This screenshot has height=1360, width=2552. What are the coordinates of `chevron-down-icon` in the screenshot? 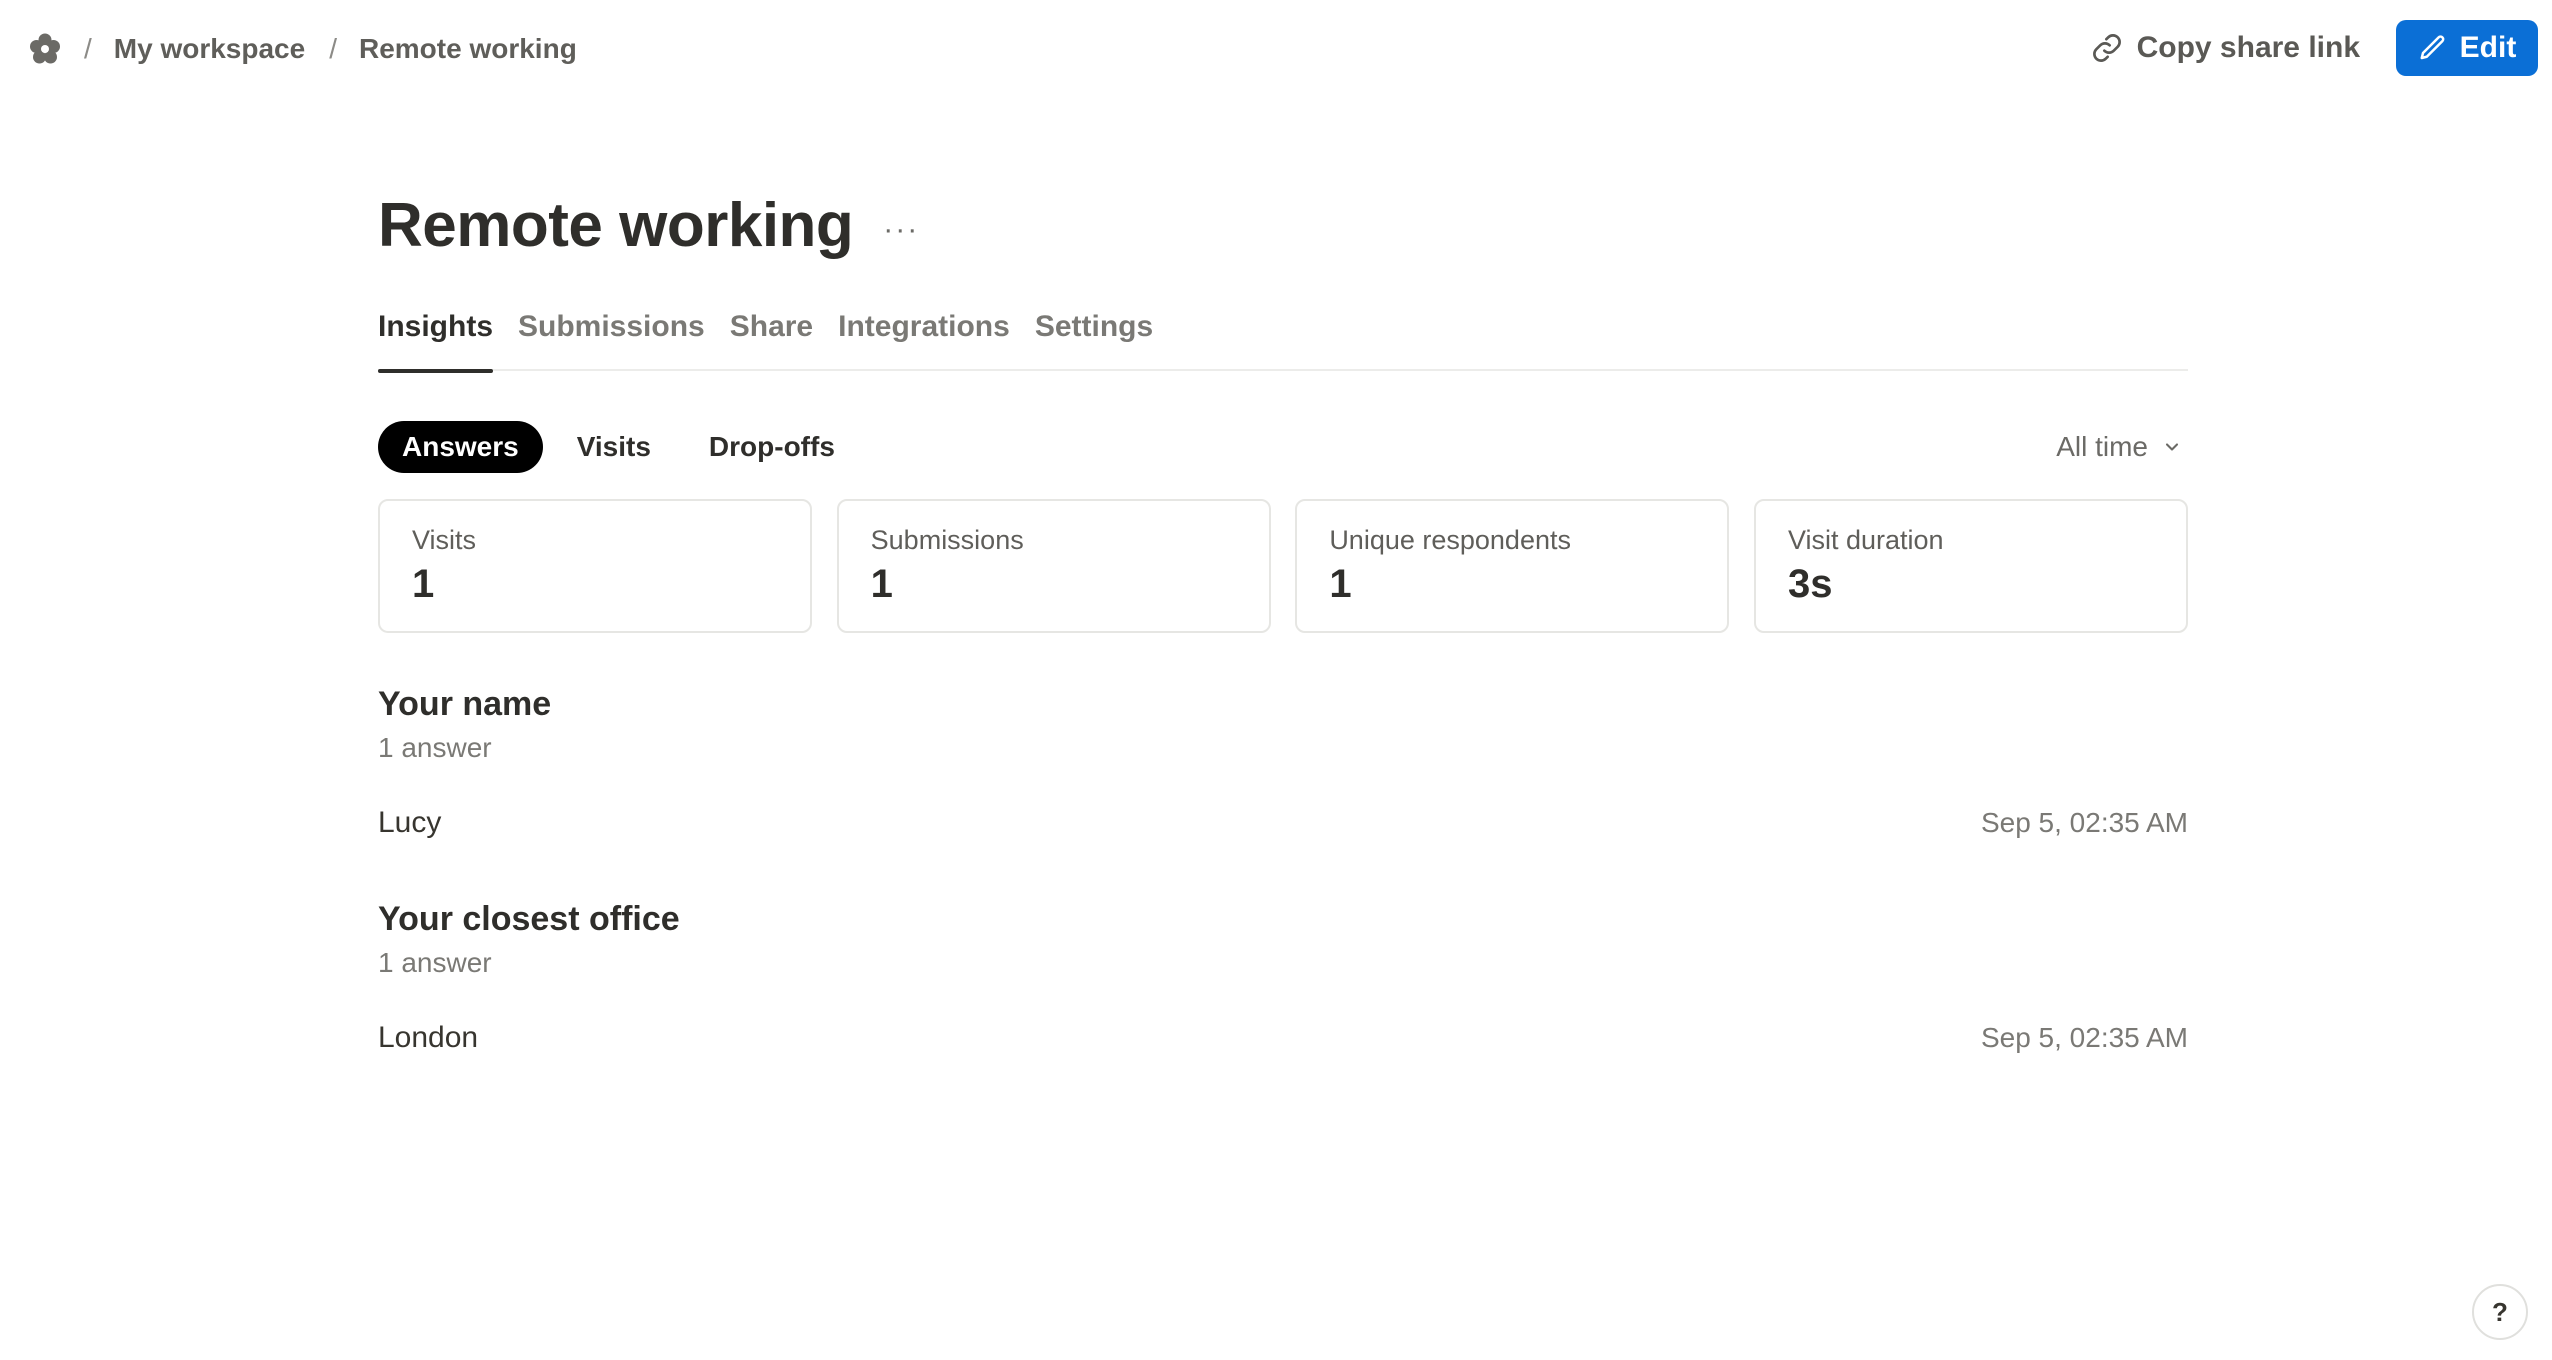 It's located at (2172, 447).